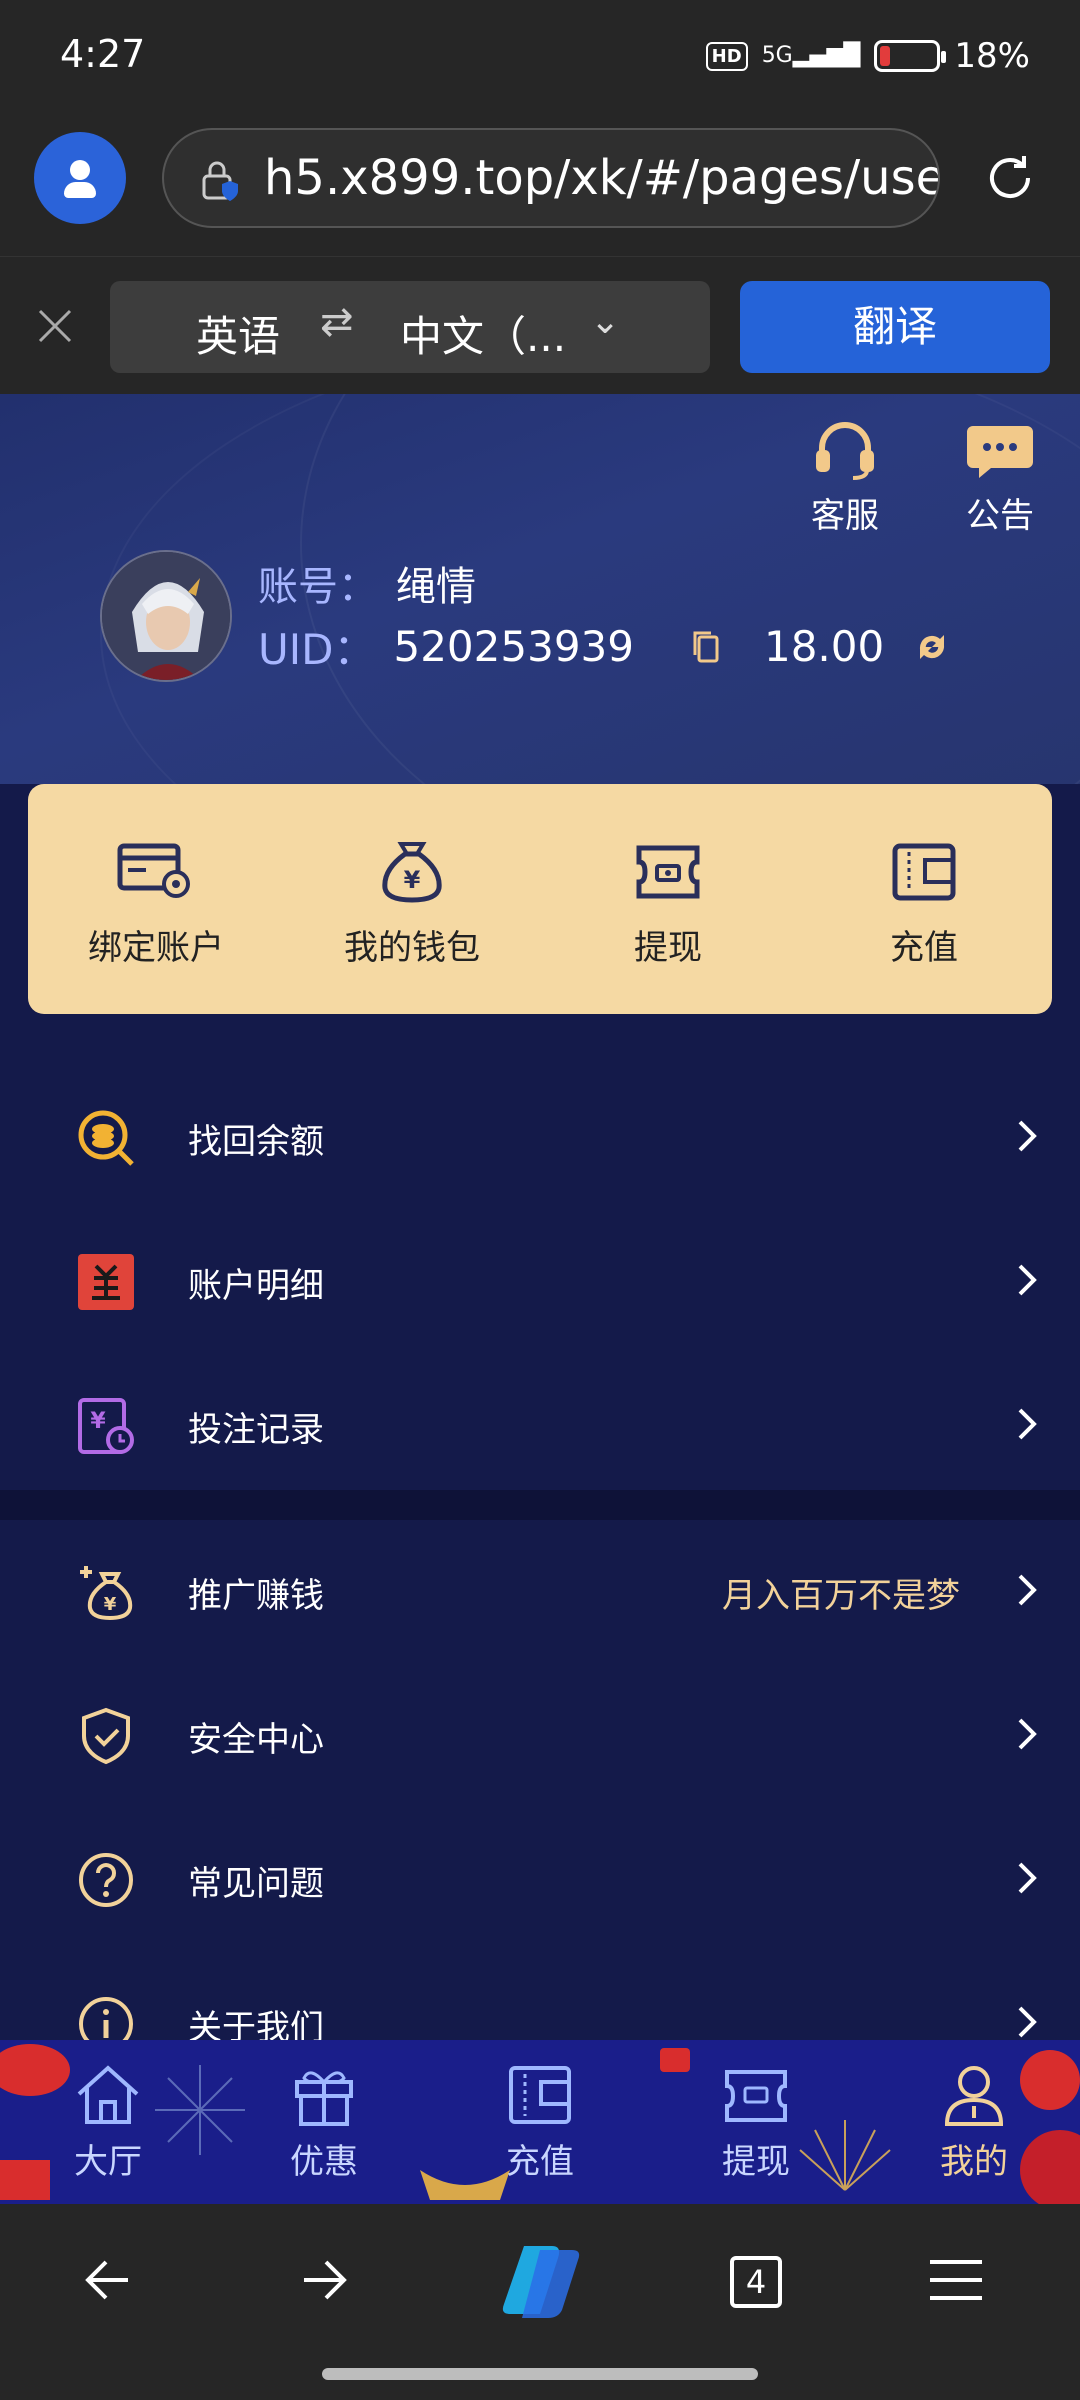  I want to click on avatar, so click(166, 616).